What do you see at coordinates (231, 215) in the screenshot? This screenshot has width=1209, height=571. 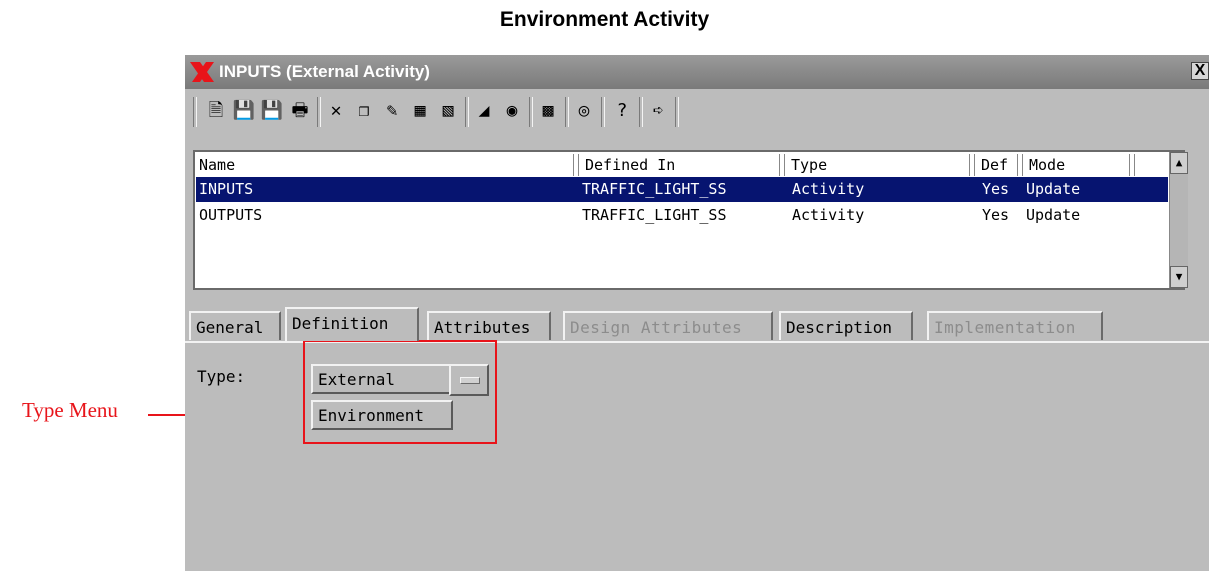 I see `cell-name: OUTPUTS` at bounding box center [231, 215].